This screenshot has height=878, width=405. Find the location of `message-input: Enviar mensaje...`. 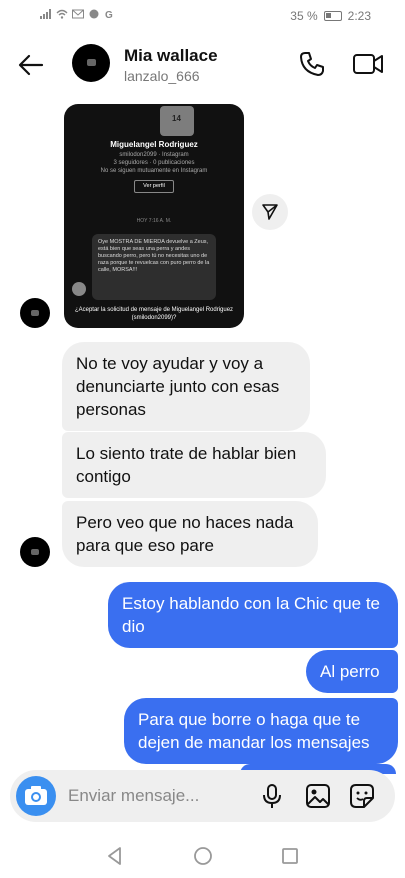

message-input: Enviar mensaje... is located at coordinates (133, 796).